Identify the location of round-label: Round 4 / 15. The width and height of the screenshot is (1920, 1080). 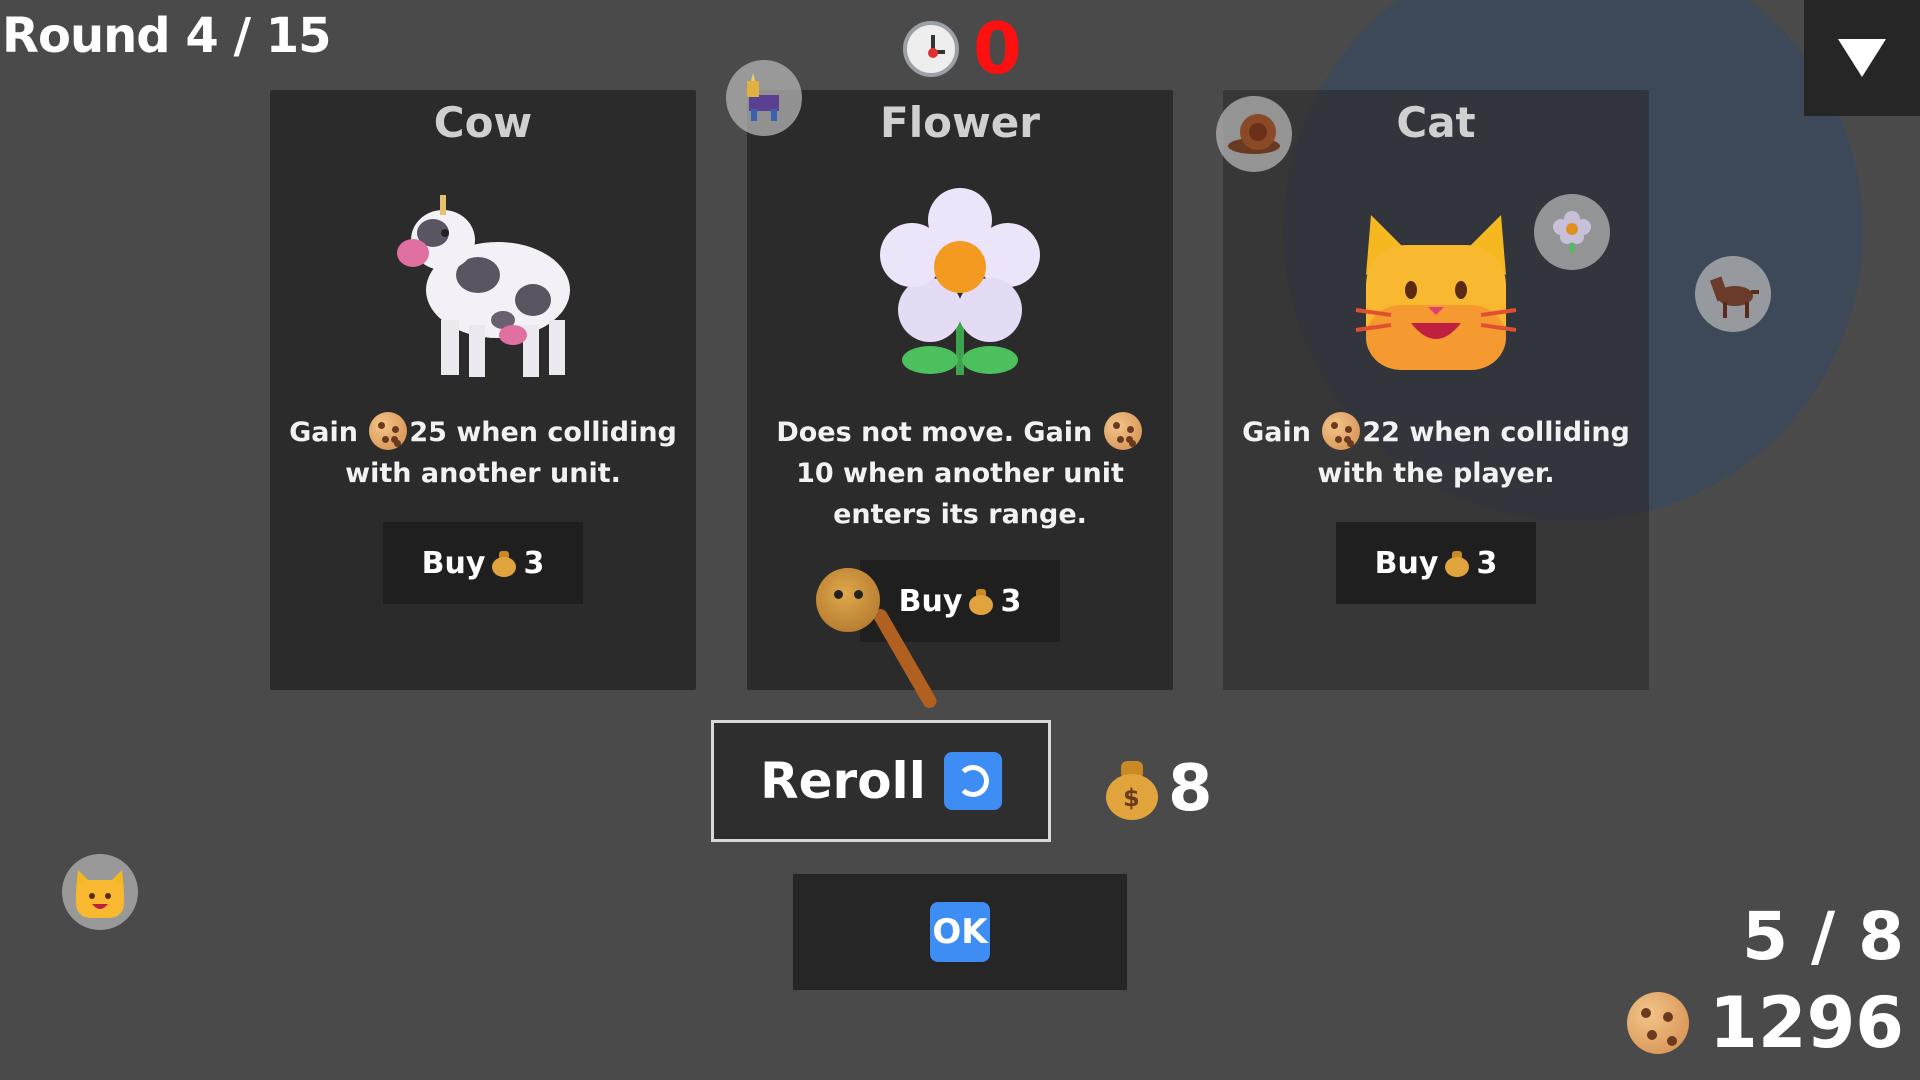
(166, 36).